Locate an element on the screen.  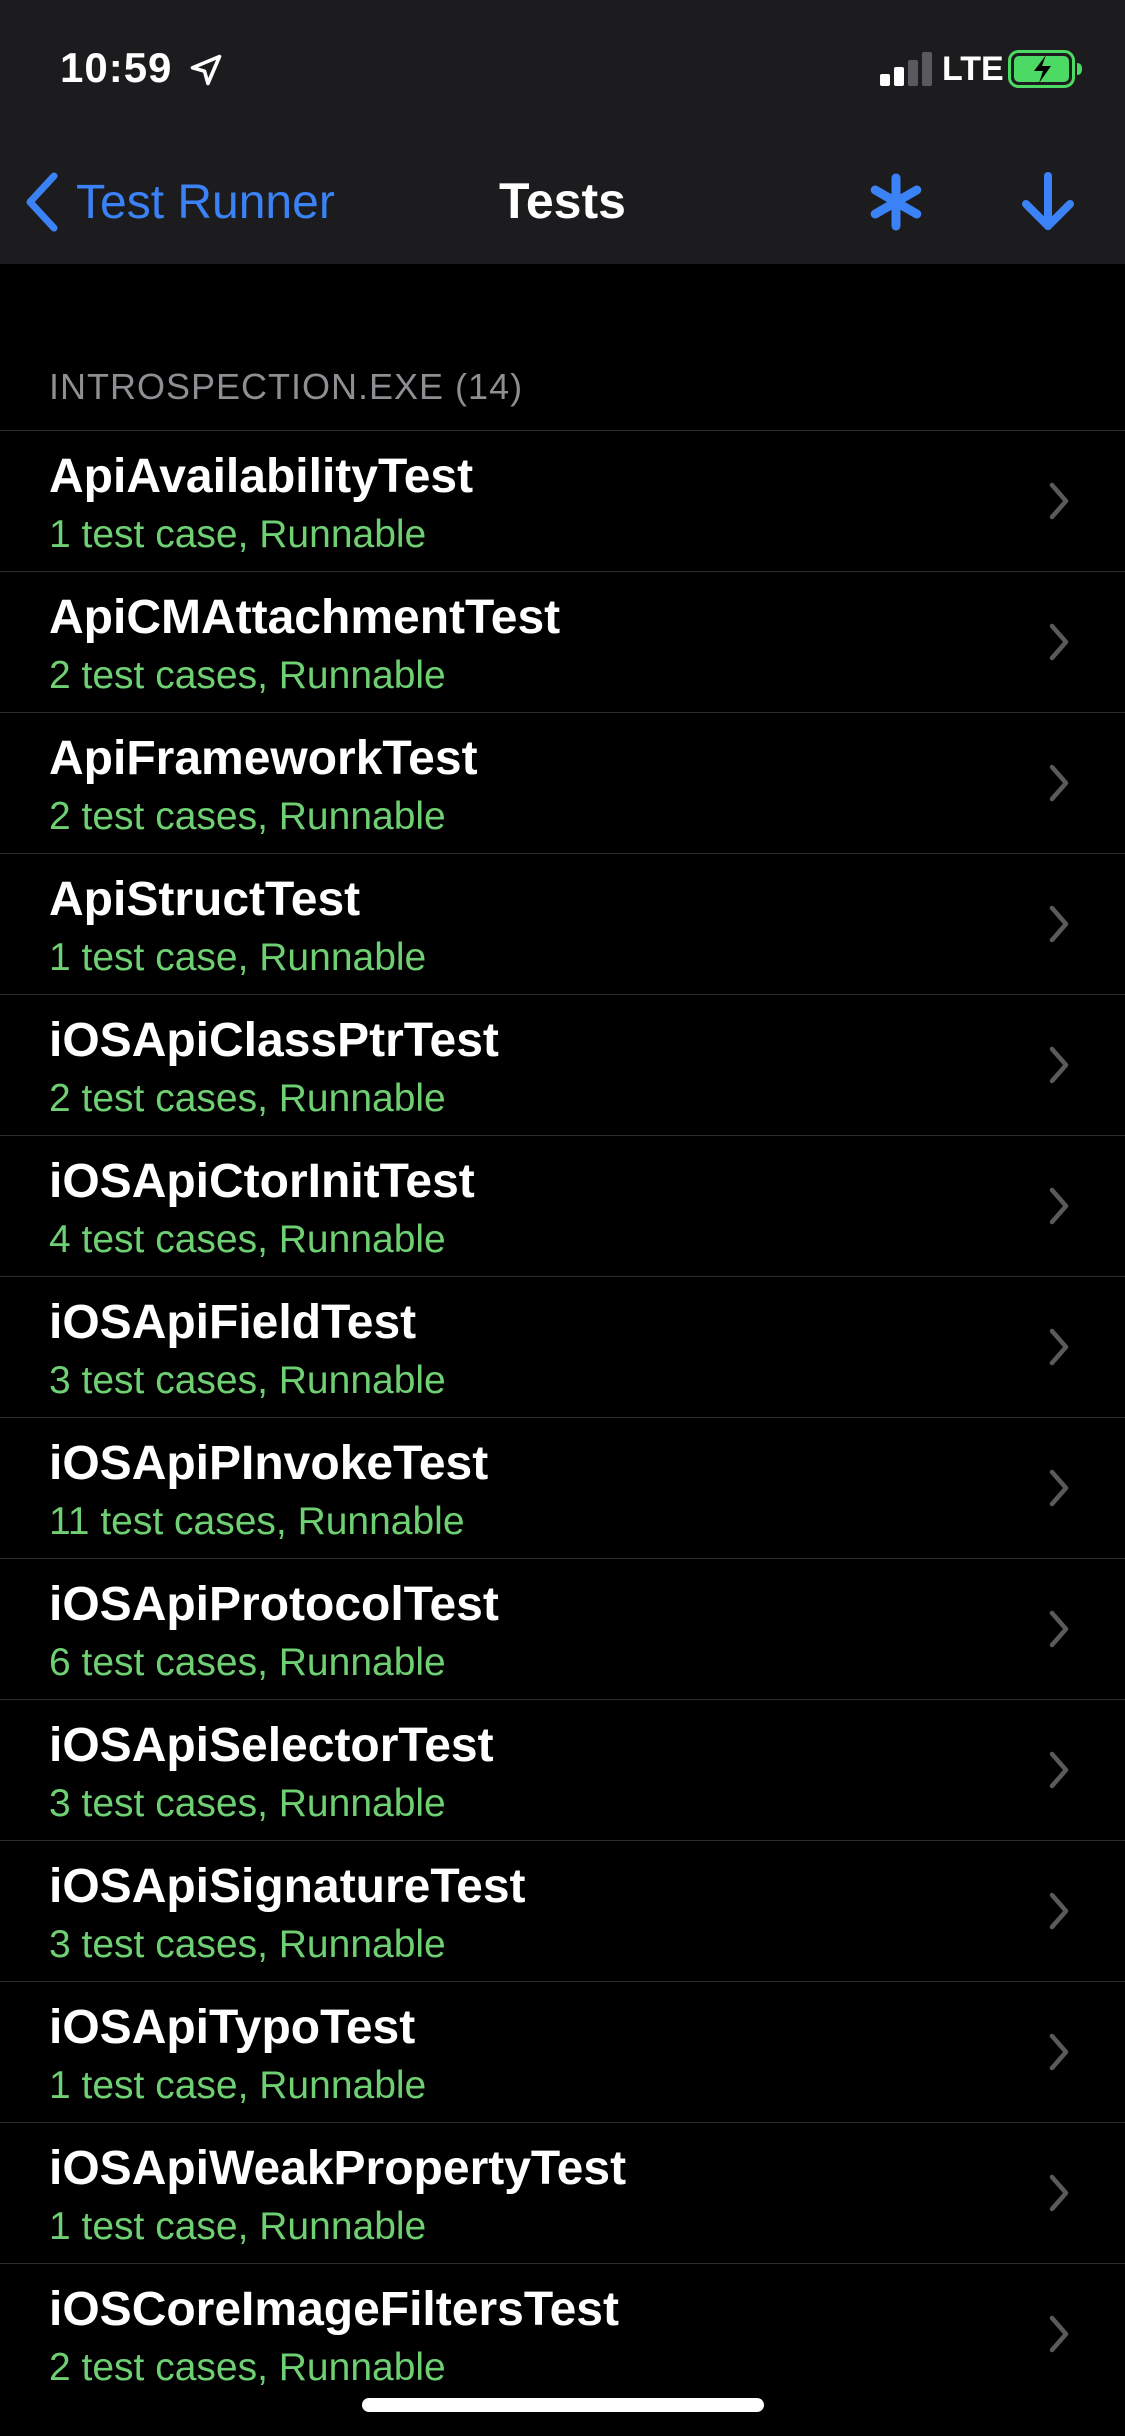
back-button: Test Runner is located at coordinates (178, 202).